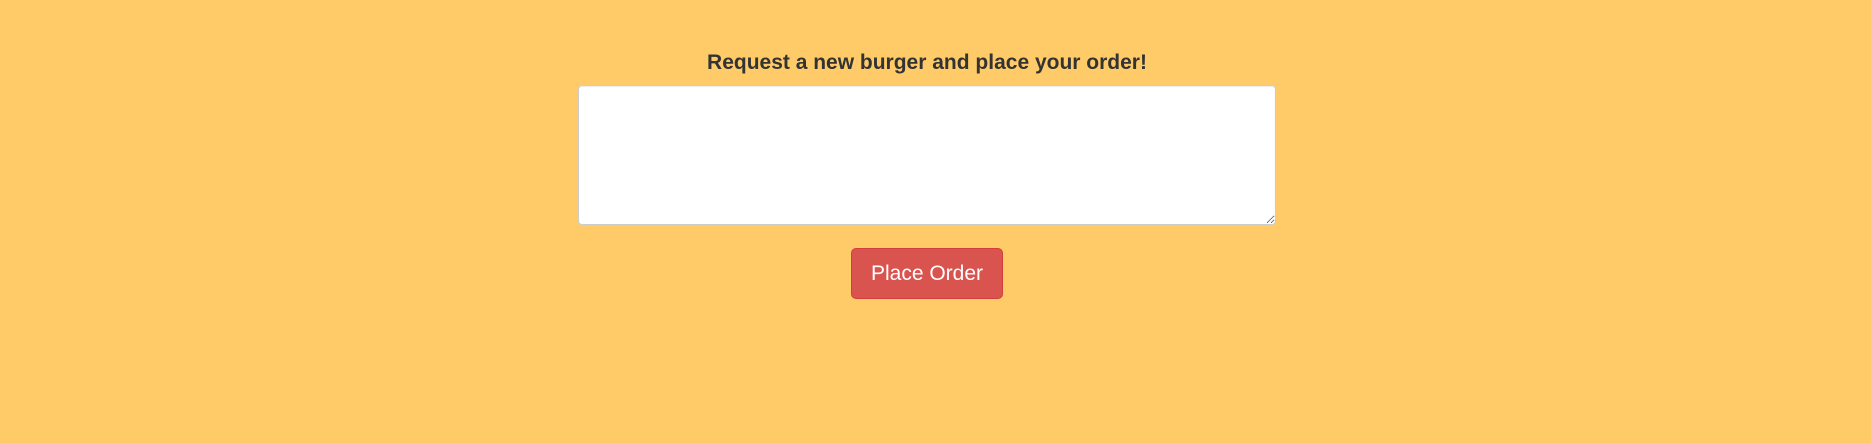  I want to click on place-order-button: Place Order, so click(927, 273).